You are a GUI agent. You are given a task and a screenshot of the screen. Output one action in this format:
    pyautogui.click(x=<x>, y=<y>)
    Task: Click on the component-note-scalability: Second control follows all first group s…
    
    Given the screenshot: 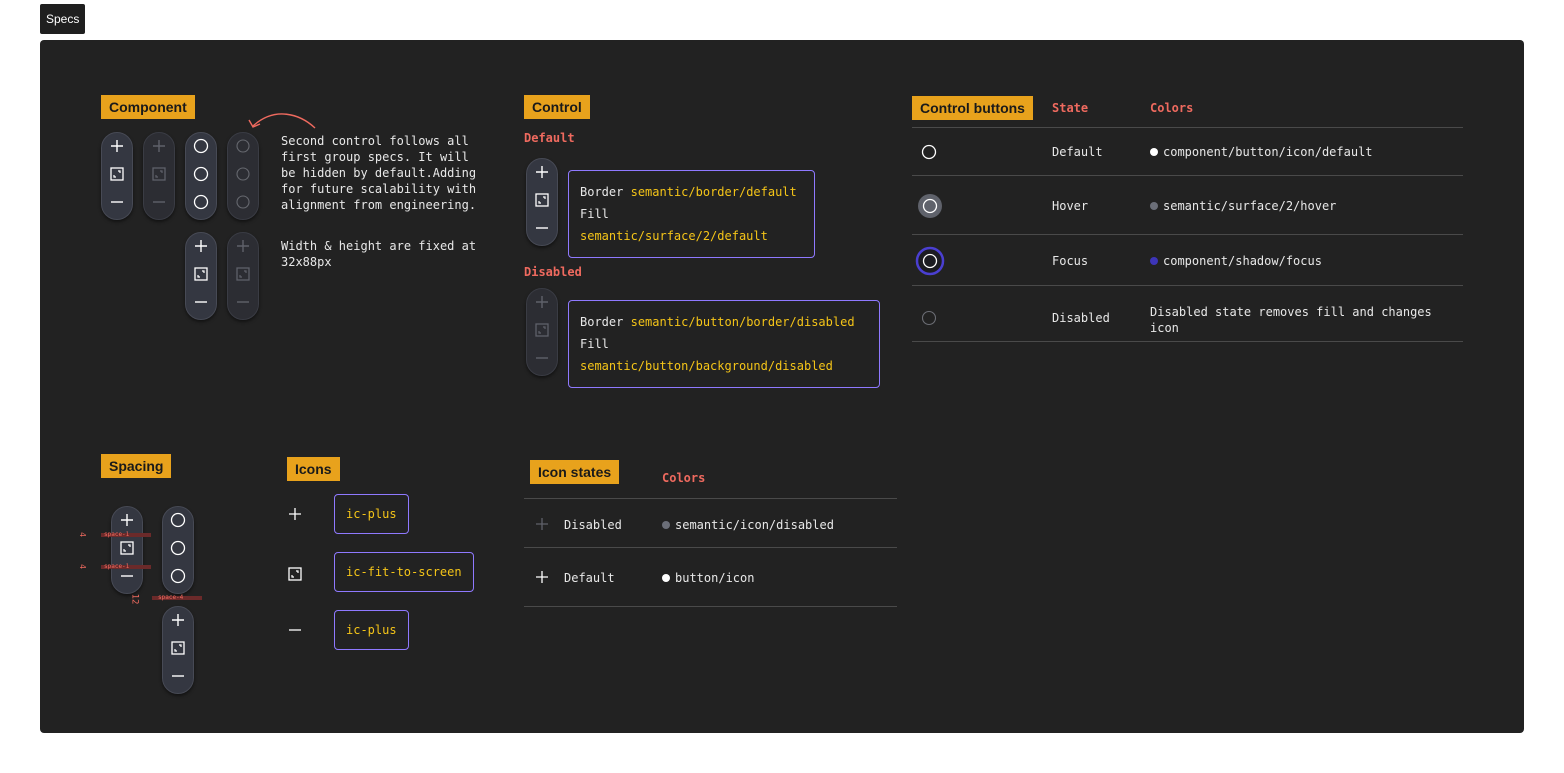 What is the action you would take?
    pyautogui.click(x=379, y=173)
    